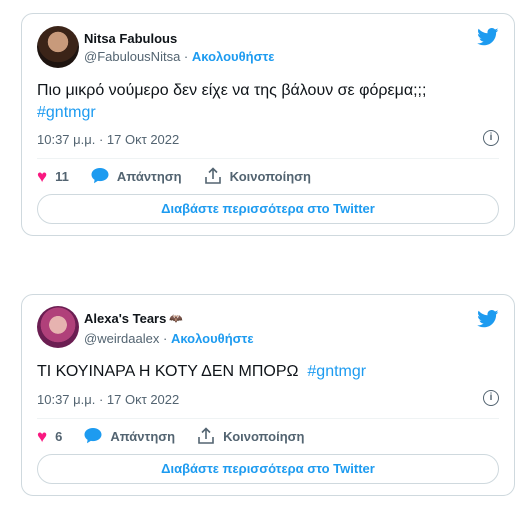 The height and width of the screenshot is (513, 530). I want to click on author-name-row: Nitsa Fabulous, so click(132, 38).